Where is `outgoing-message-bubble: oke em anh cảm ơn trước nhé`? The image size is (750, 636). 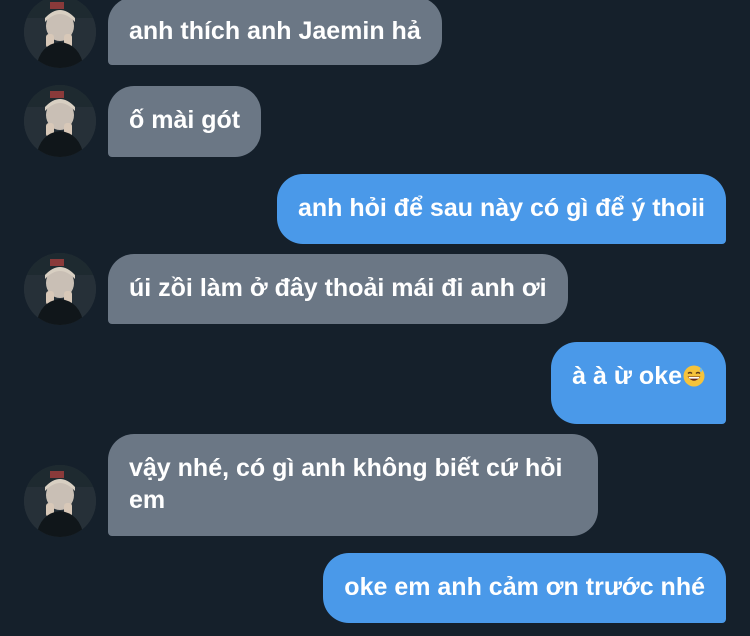
outgoing-message-bubble: oke em anh cảm ơn trước nhé is located at coordinates (524, 588).